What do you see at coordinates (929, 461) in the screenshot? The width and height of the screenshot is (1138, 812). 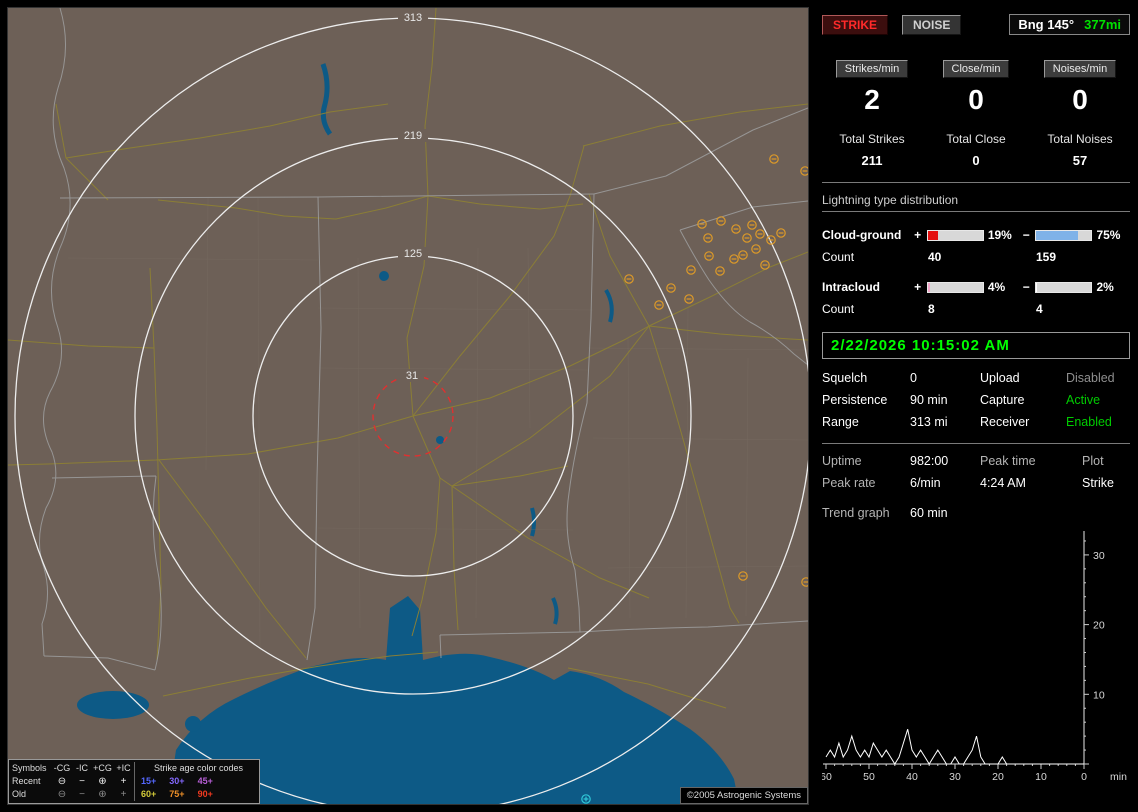 I see `uptime-value: 982:00` at bounding box center [929, 461].